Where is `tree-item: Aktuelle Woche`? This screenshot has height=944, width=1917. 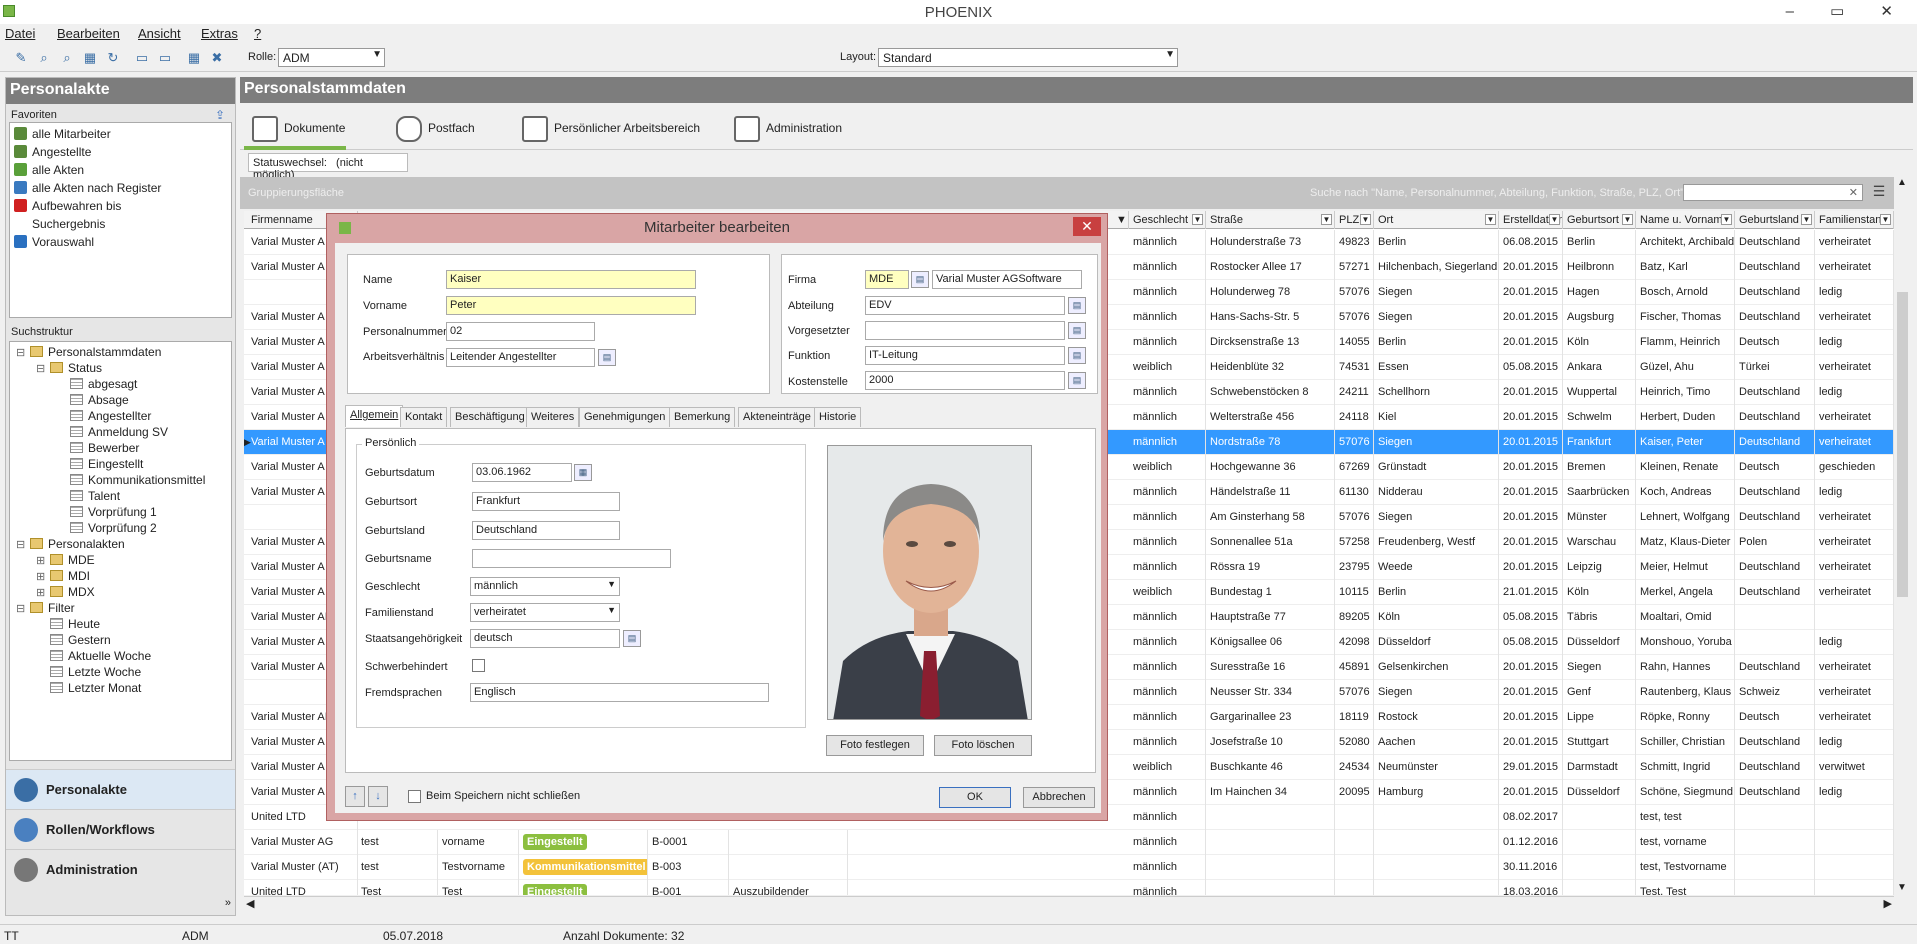 tree-item: Aktuelle Woche is located at coordinates (93, 656).